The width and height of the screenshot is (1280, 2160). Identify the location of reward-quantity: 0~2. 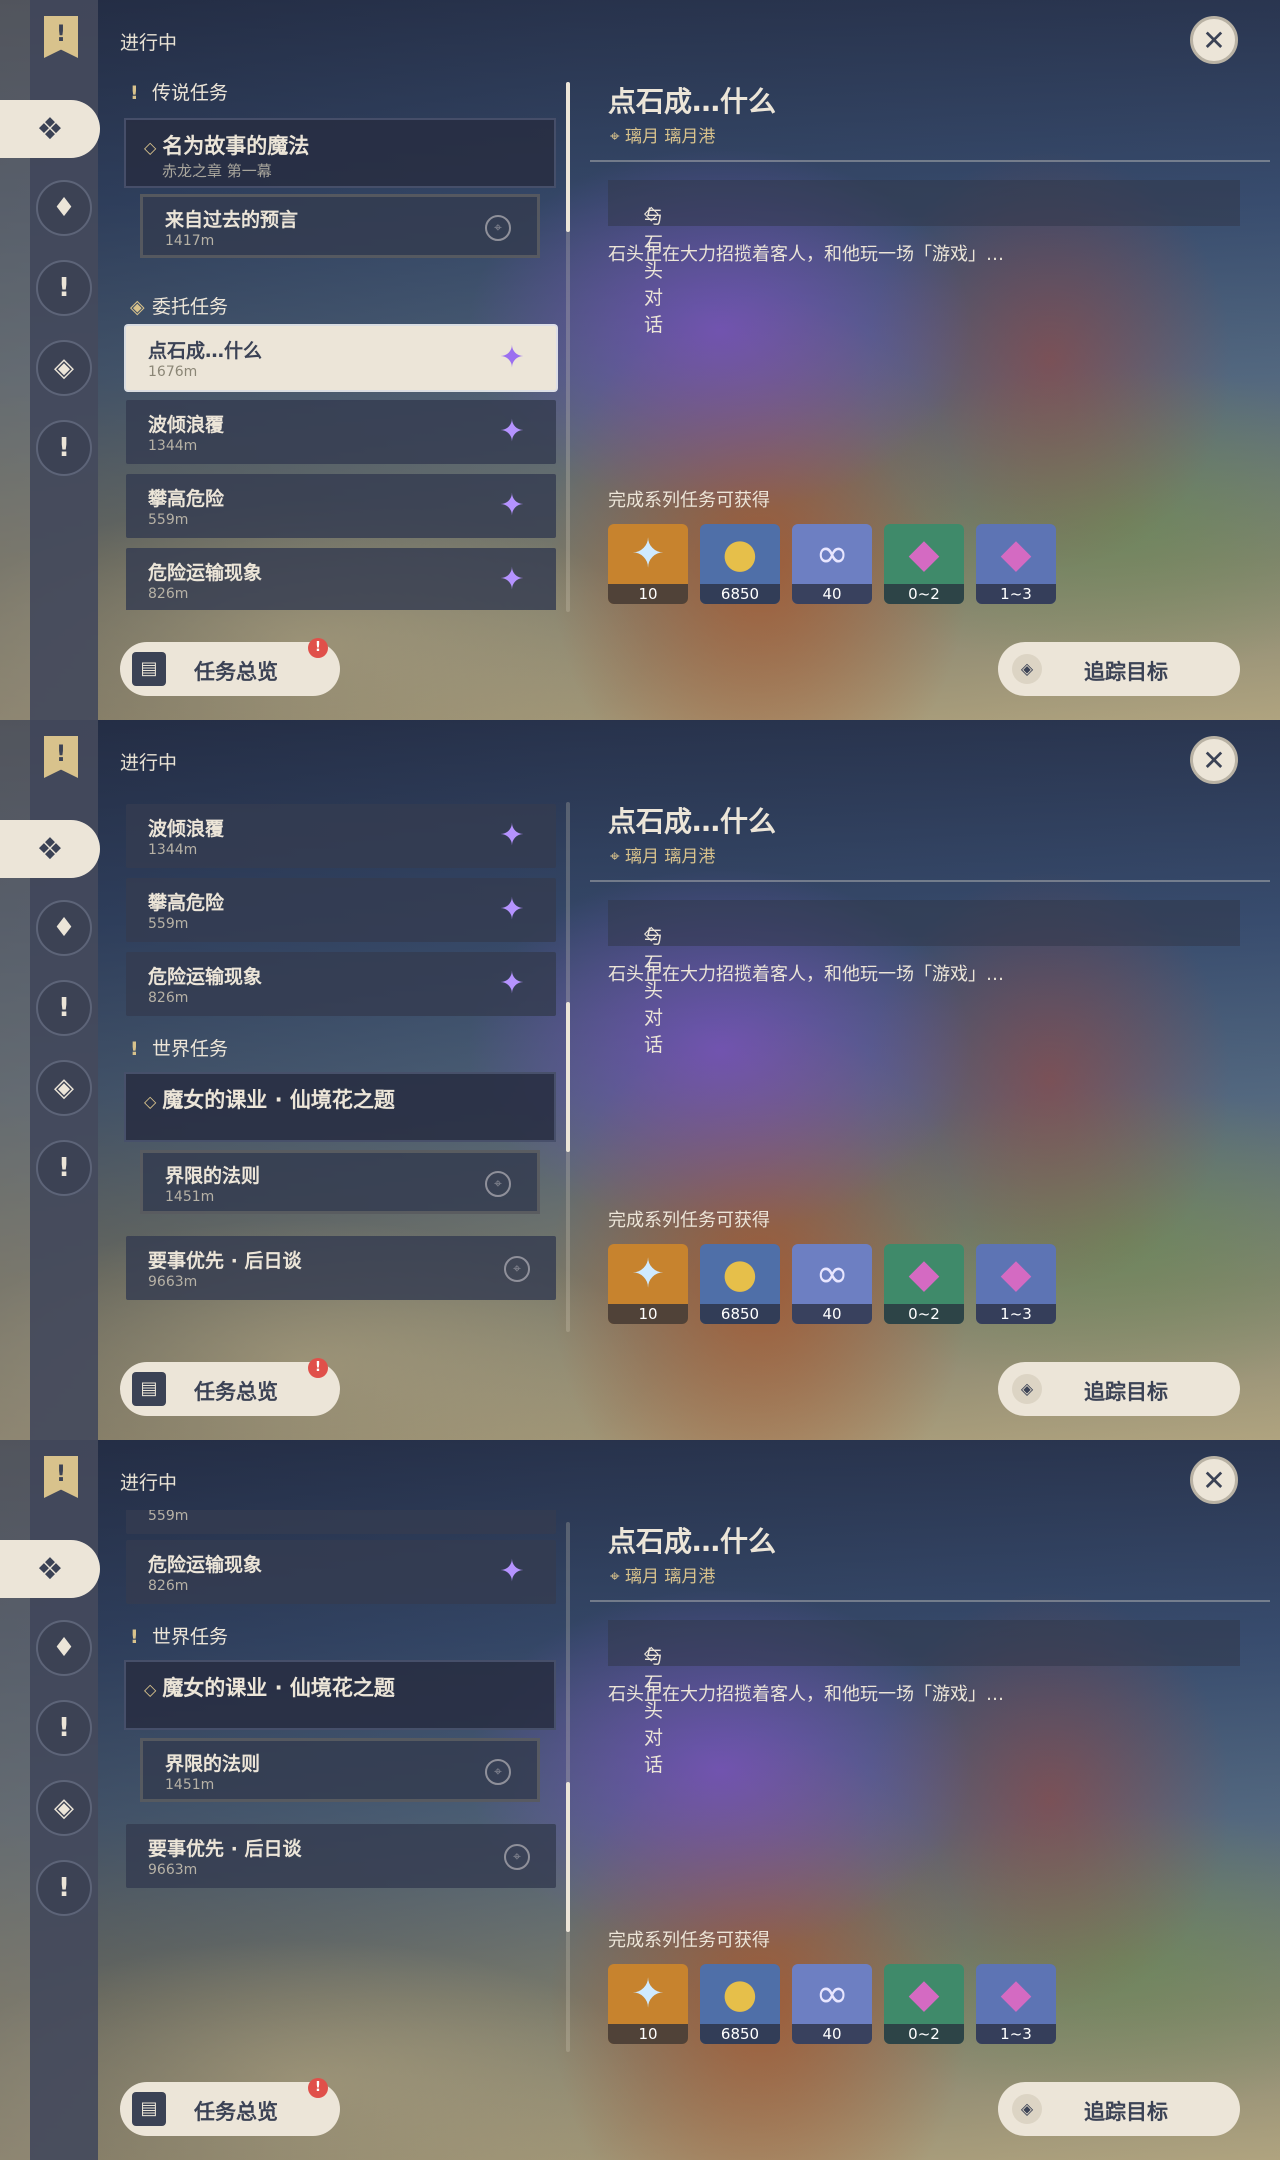
(924, 1314).